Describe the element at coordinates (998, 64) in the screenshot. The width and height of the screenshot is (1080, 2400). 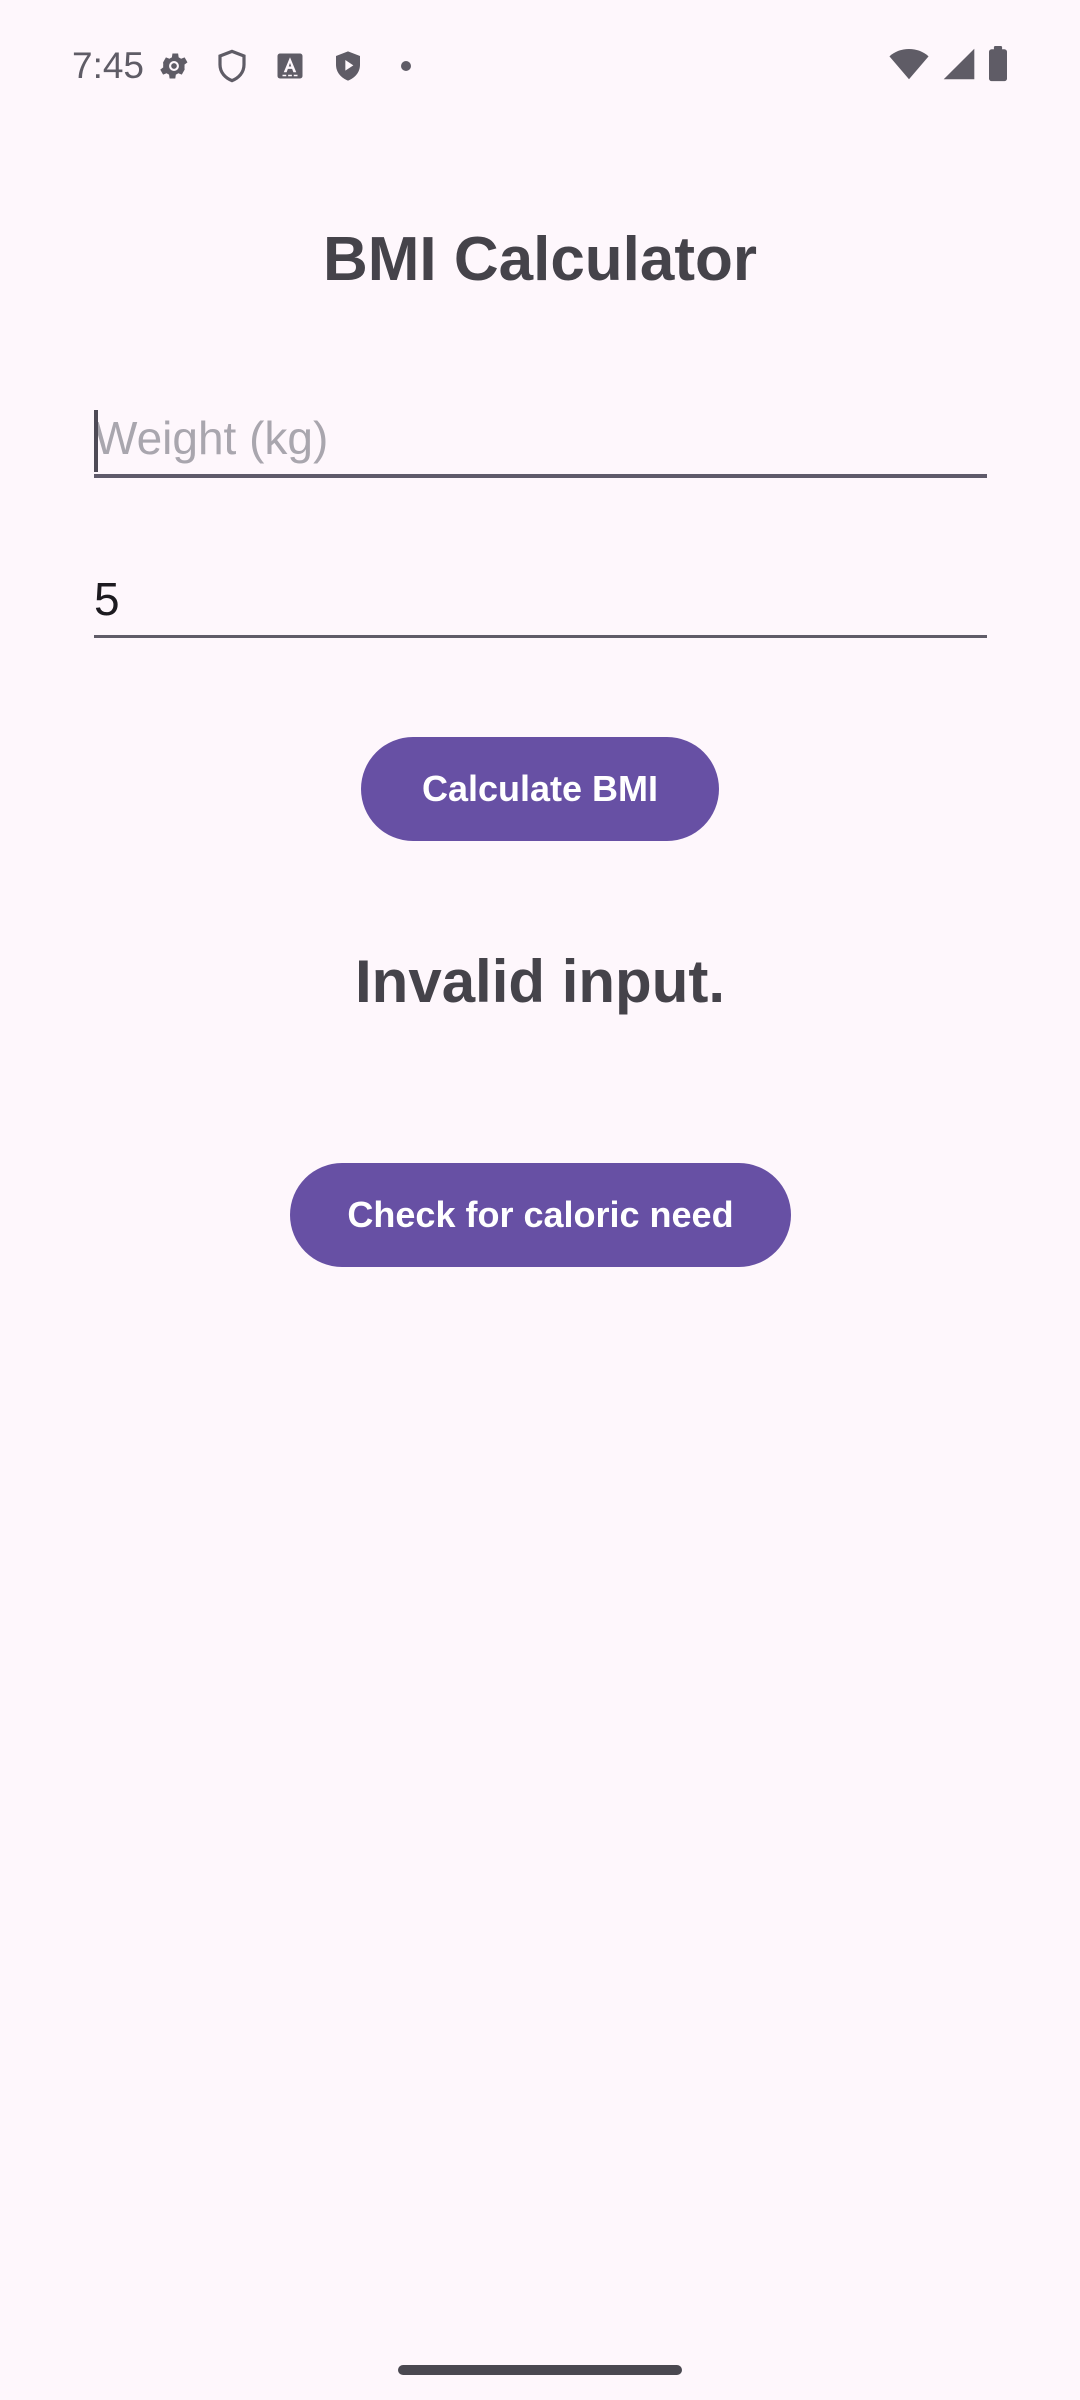
I see `battery-icon` at that location.